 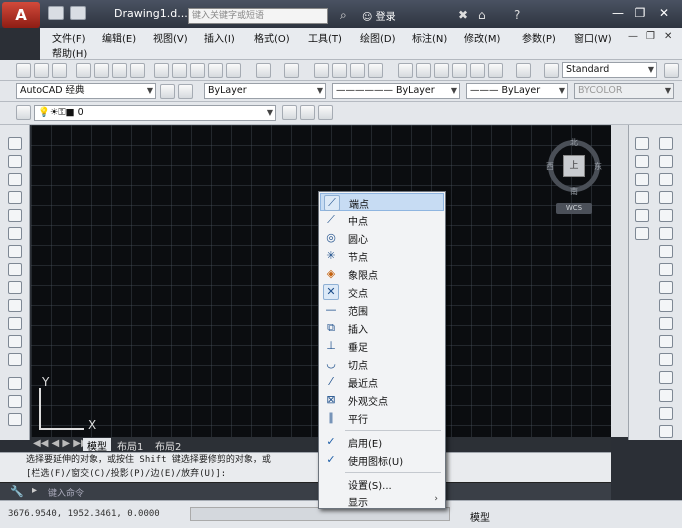 What do you see at coordinates (666, 287) in the screenshot?
I see `stretch-icon` at bounding box center [666, 287].